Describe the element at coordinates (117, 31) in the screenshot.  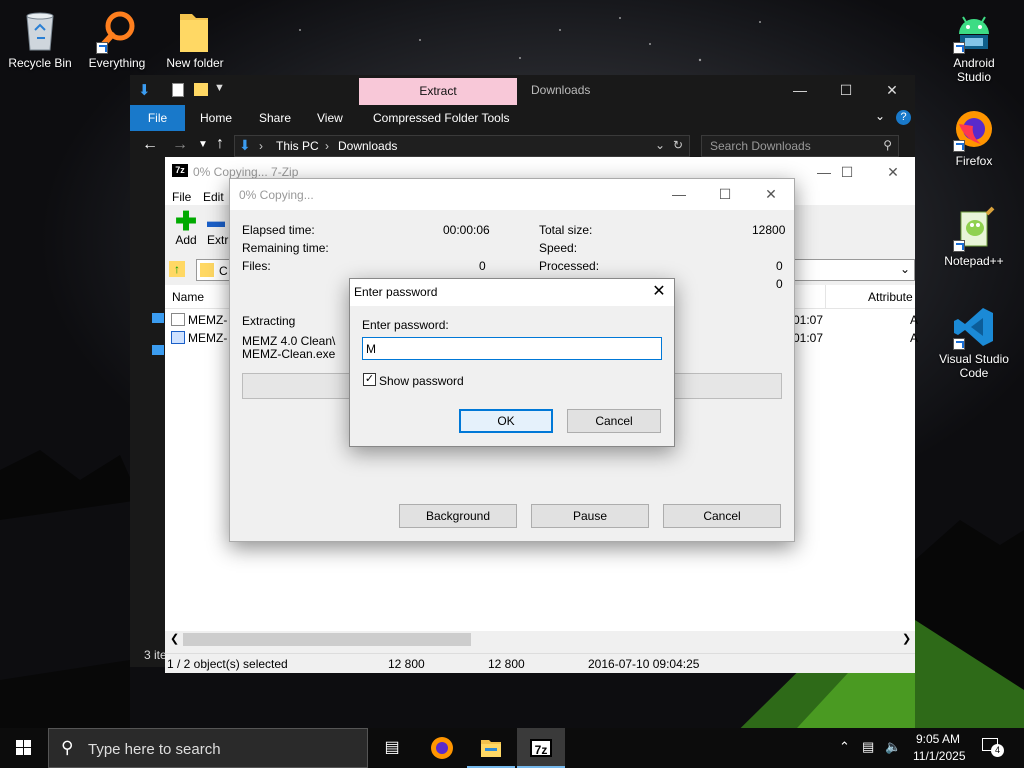
I see `everything-icon` at that location.